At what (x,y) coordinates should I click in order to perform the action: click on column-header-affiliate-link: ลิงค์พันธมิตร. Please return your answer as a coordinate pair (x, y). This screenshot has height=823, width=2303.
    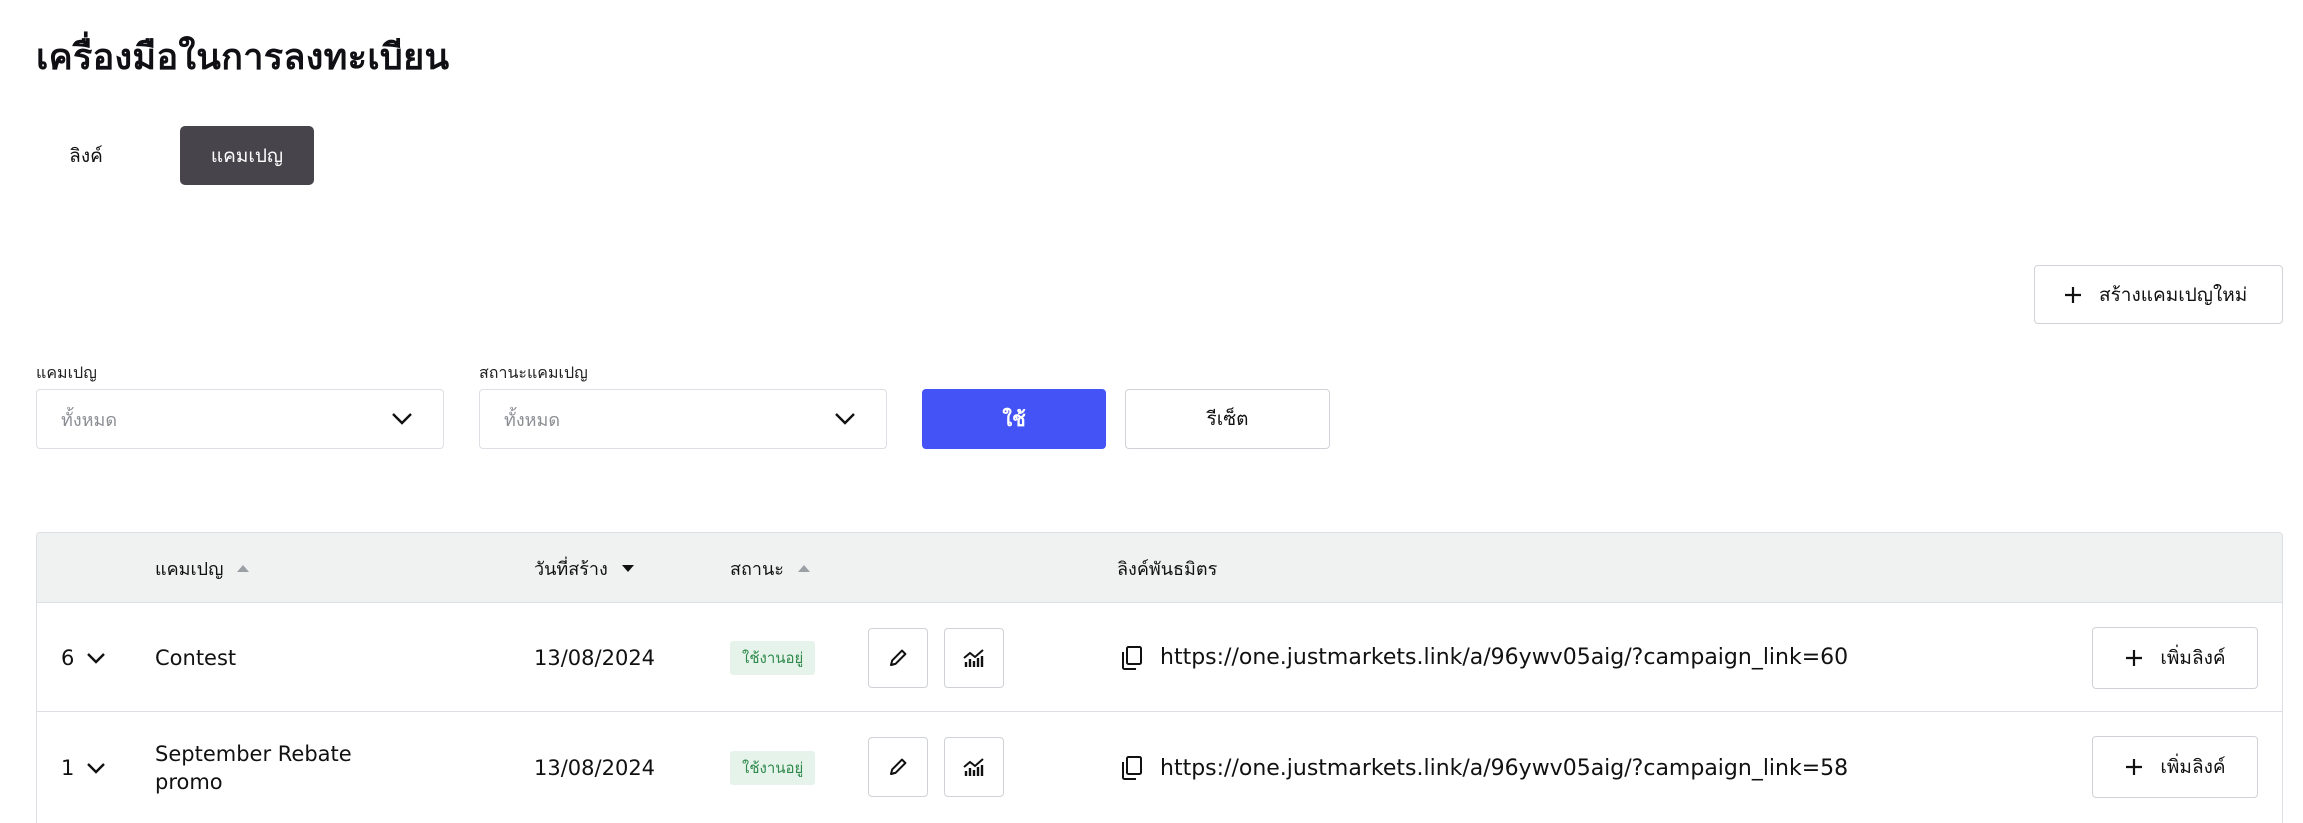
    Looking at the image, I should click on (1167, 568).